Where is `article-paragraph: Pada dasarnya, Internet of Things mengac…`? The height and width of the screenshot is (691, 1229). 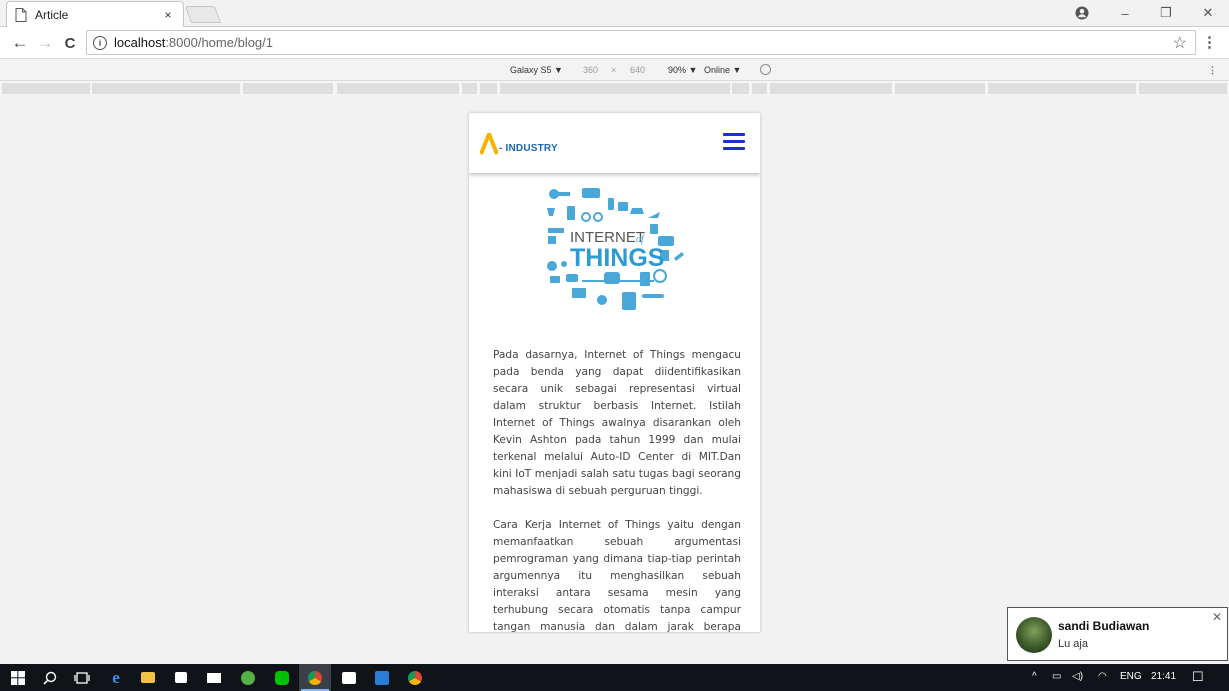
article-paragraph: Pada dasarnya, Internet of Things mengac… is located at coordinates (617, 423).